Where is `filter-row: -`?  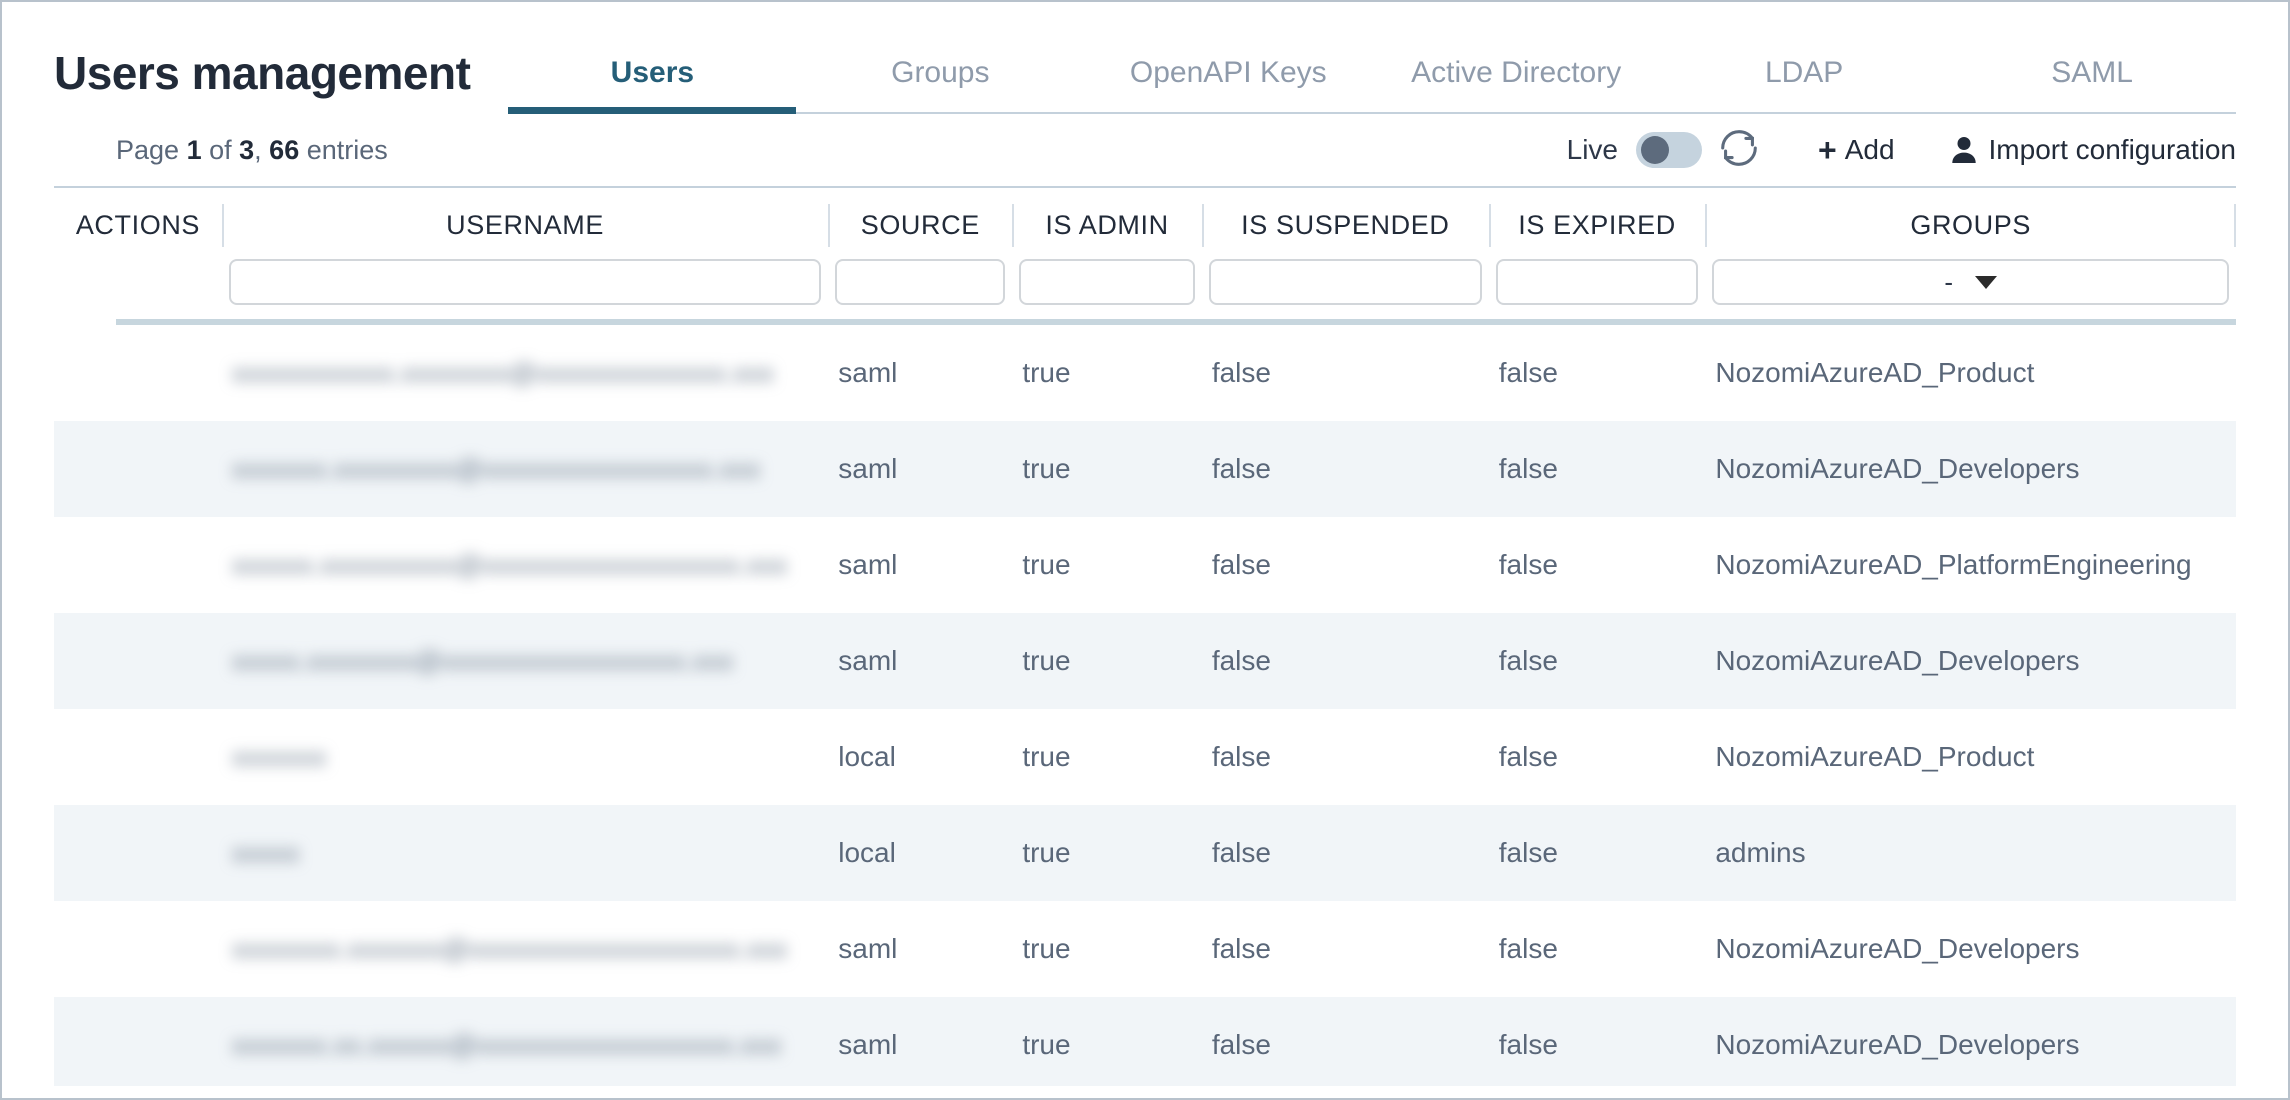
filter-row: - is located at coordinates (1145, 289).